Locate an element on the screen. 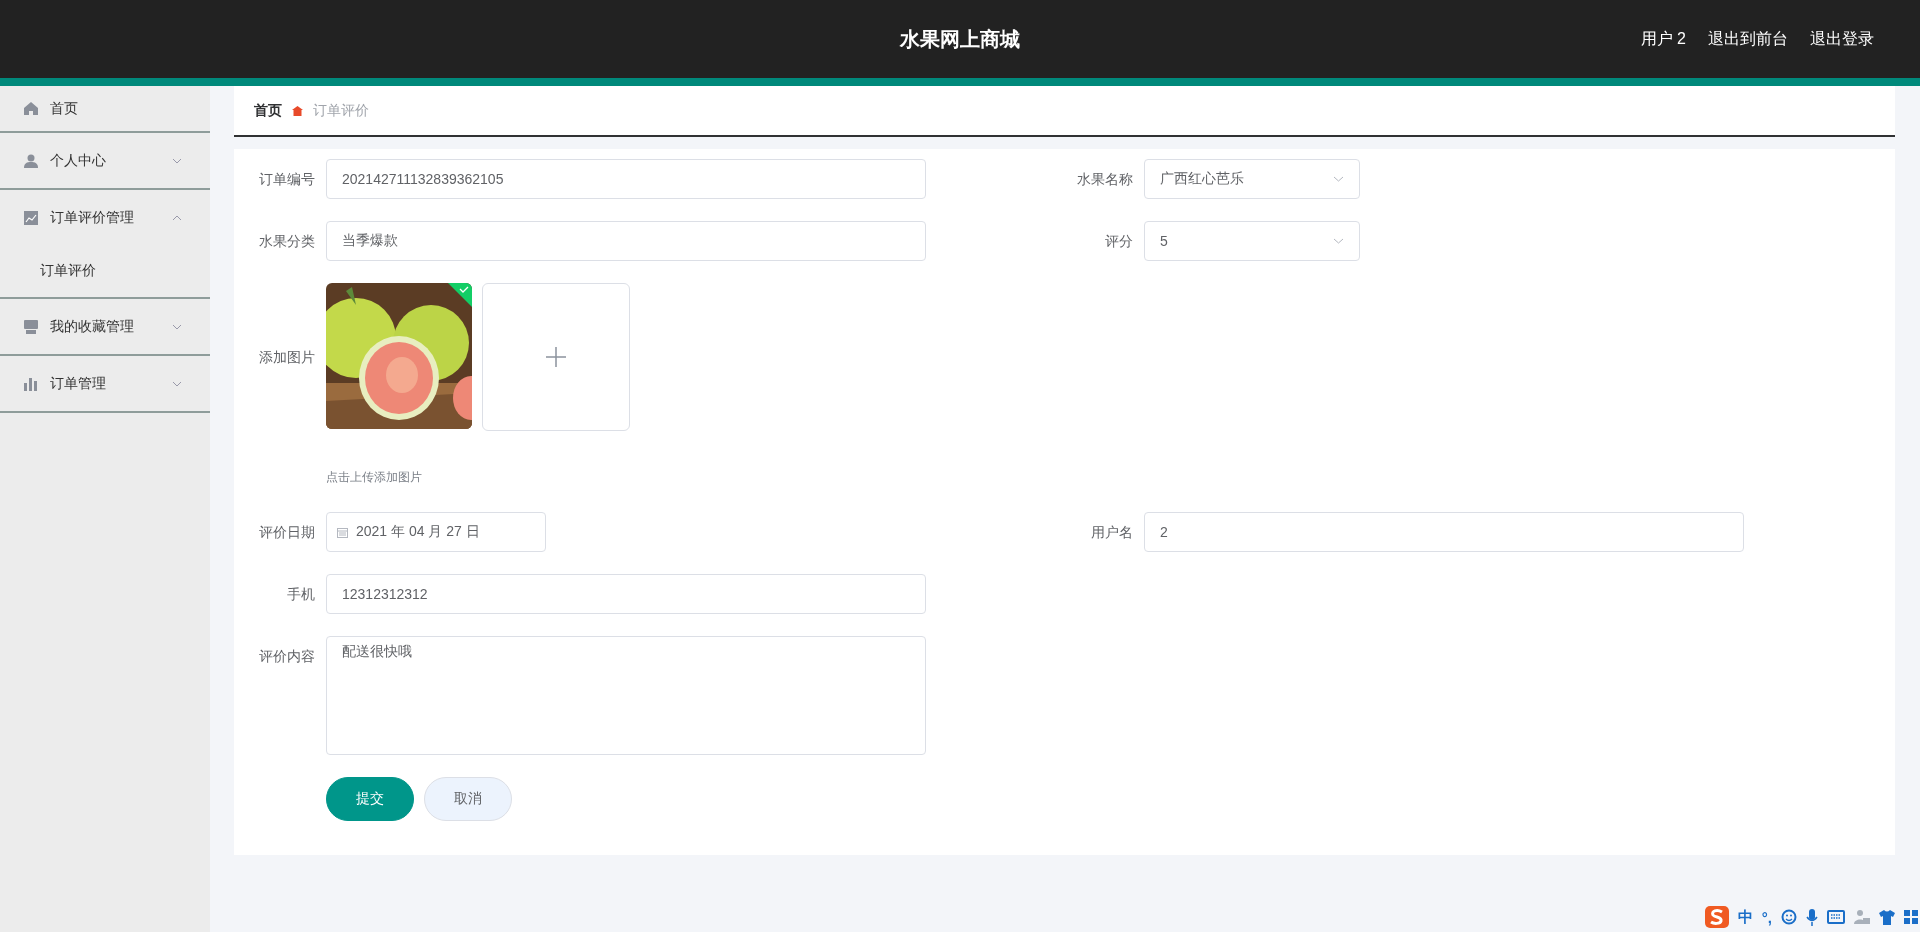 Image resolution: width=1920 pixels, height=932 pixels. comment-textarea: 配送很快哦 is located at coordinates (626, 695).